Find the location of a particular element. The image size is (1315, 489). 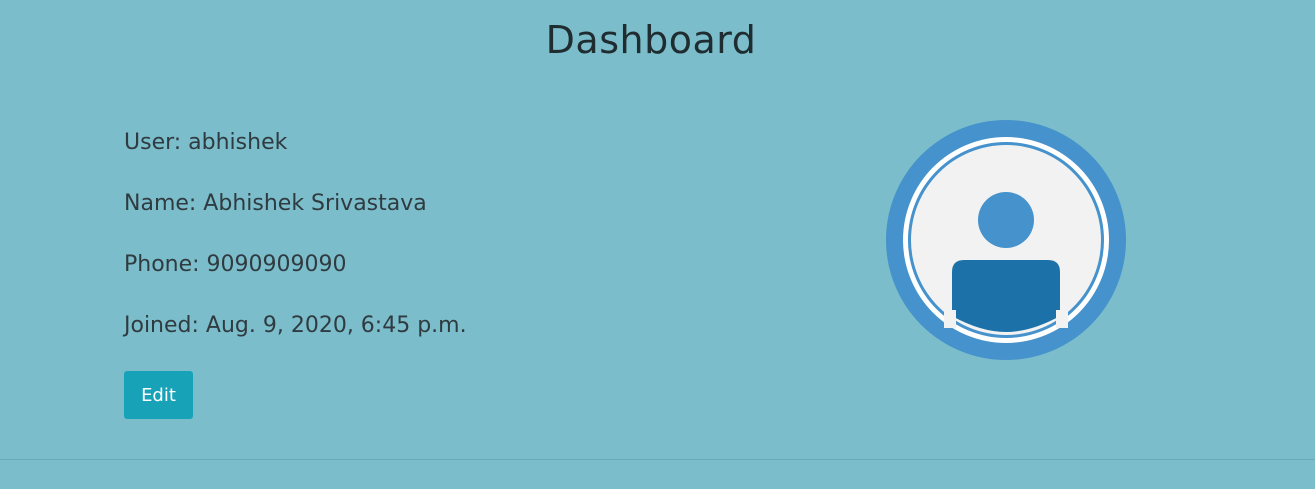

page-title: Dashboard is located at coordinates (651, 40).